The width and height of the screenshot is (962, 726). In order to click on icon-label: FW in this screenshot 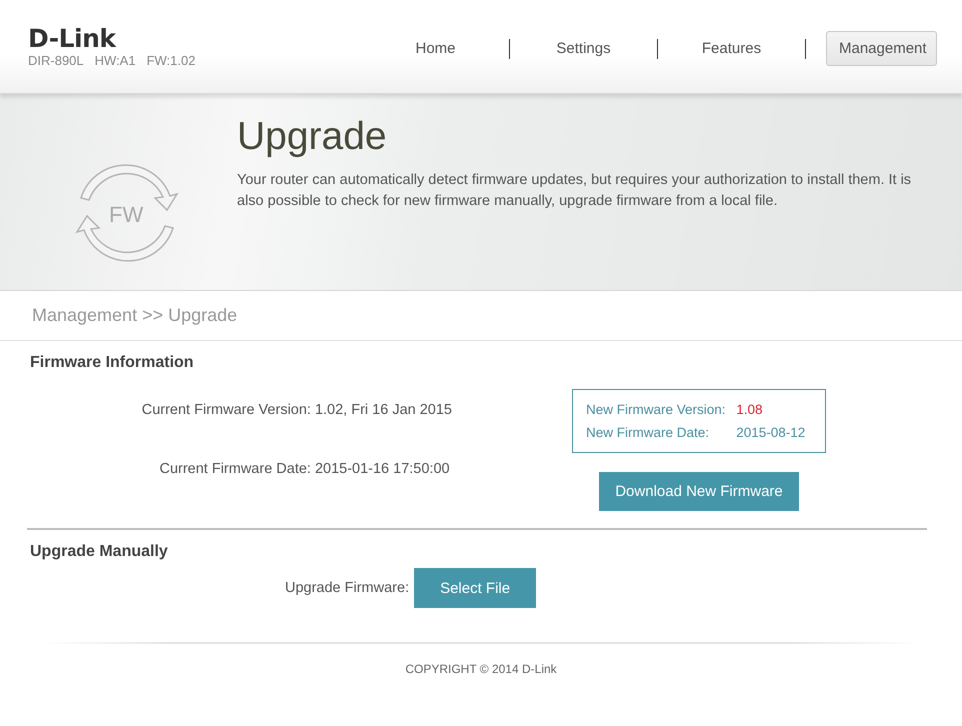, I will do `click(126, 215)`.